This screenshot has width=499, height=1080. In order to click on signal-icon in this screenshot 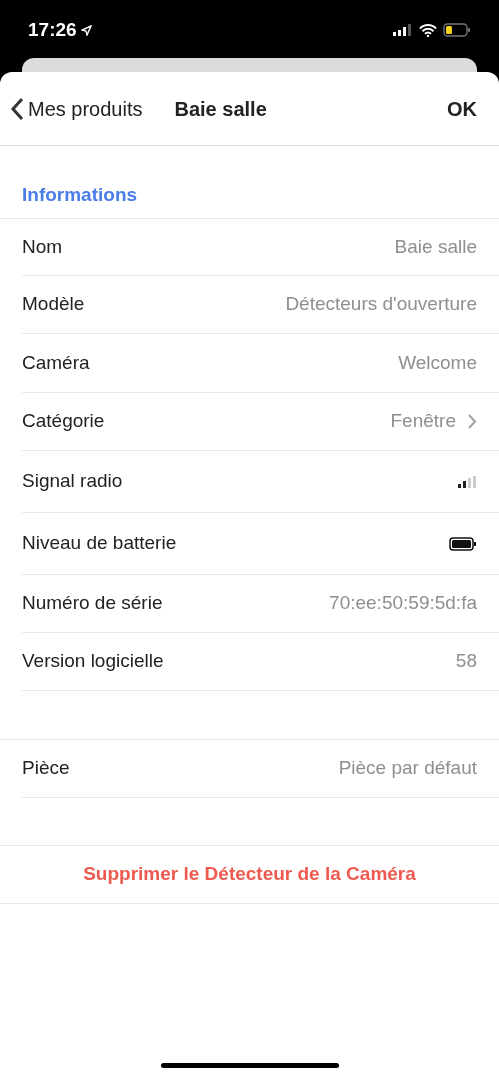, I will do `click(467, 481)`.